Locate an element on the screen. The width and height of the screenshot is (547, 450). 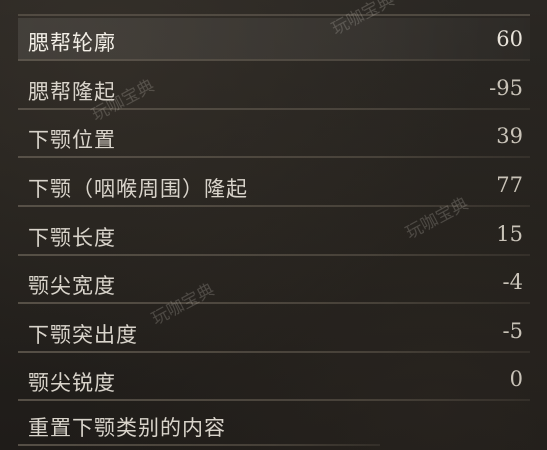
row-label: 下颚长度 is located at coordinates (72, 238).